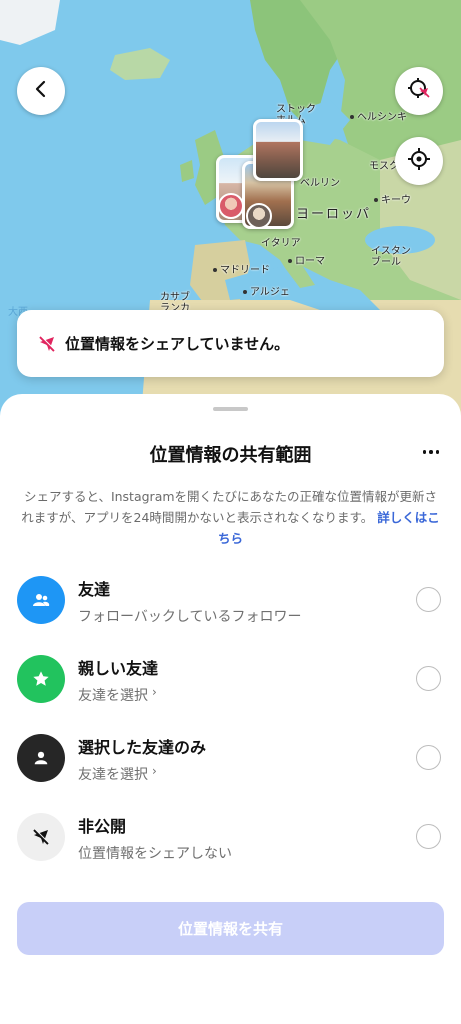 The width and height of the screenshot is (461, 1024). I want to click on option-title: 非公開, so click(102, 826).